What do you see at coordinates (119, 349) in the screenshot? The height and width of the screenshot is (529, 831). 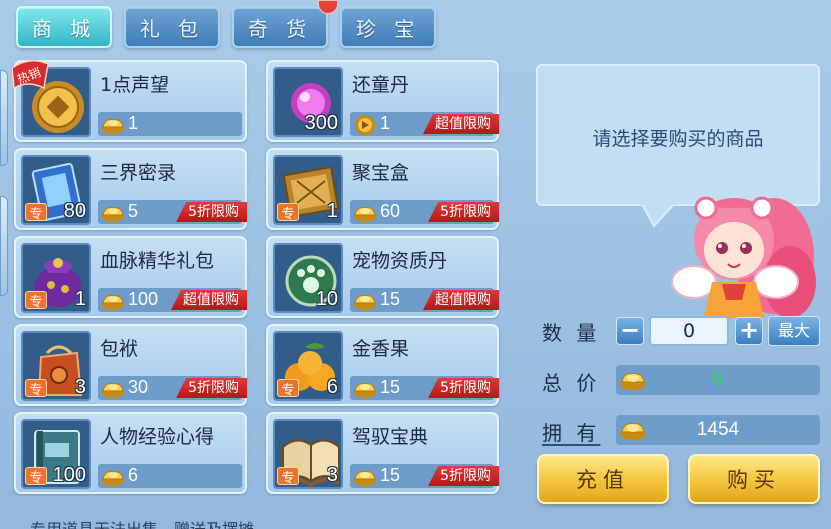 I see `item-name: 包袱` at bounding box center [119, 349].